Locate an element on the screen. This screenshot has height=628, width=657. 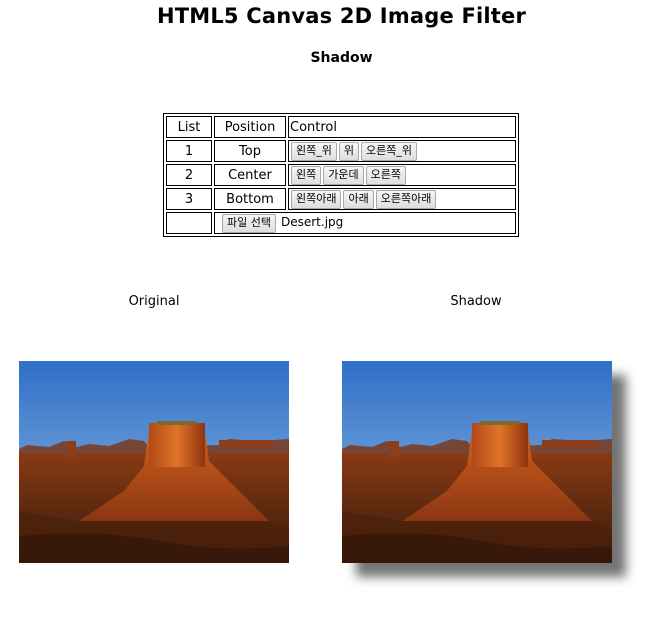
center-button: 가운데 is located at coordinates (343, 175).